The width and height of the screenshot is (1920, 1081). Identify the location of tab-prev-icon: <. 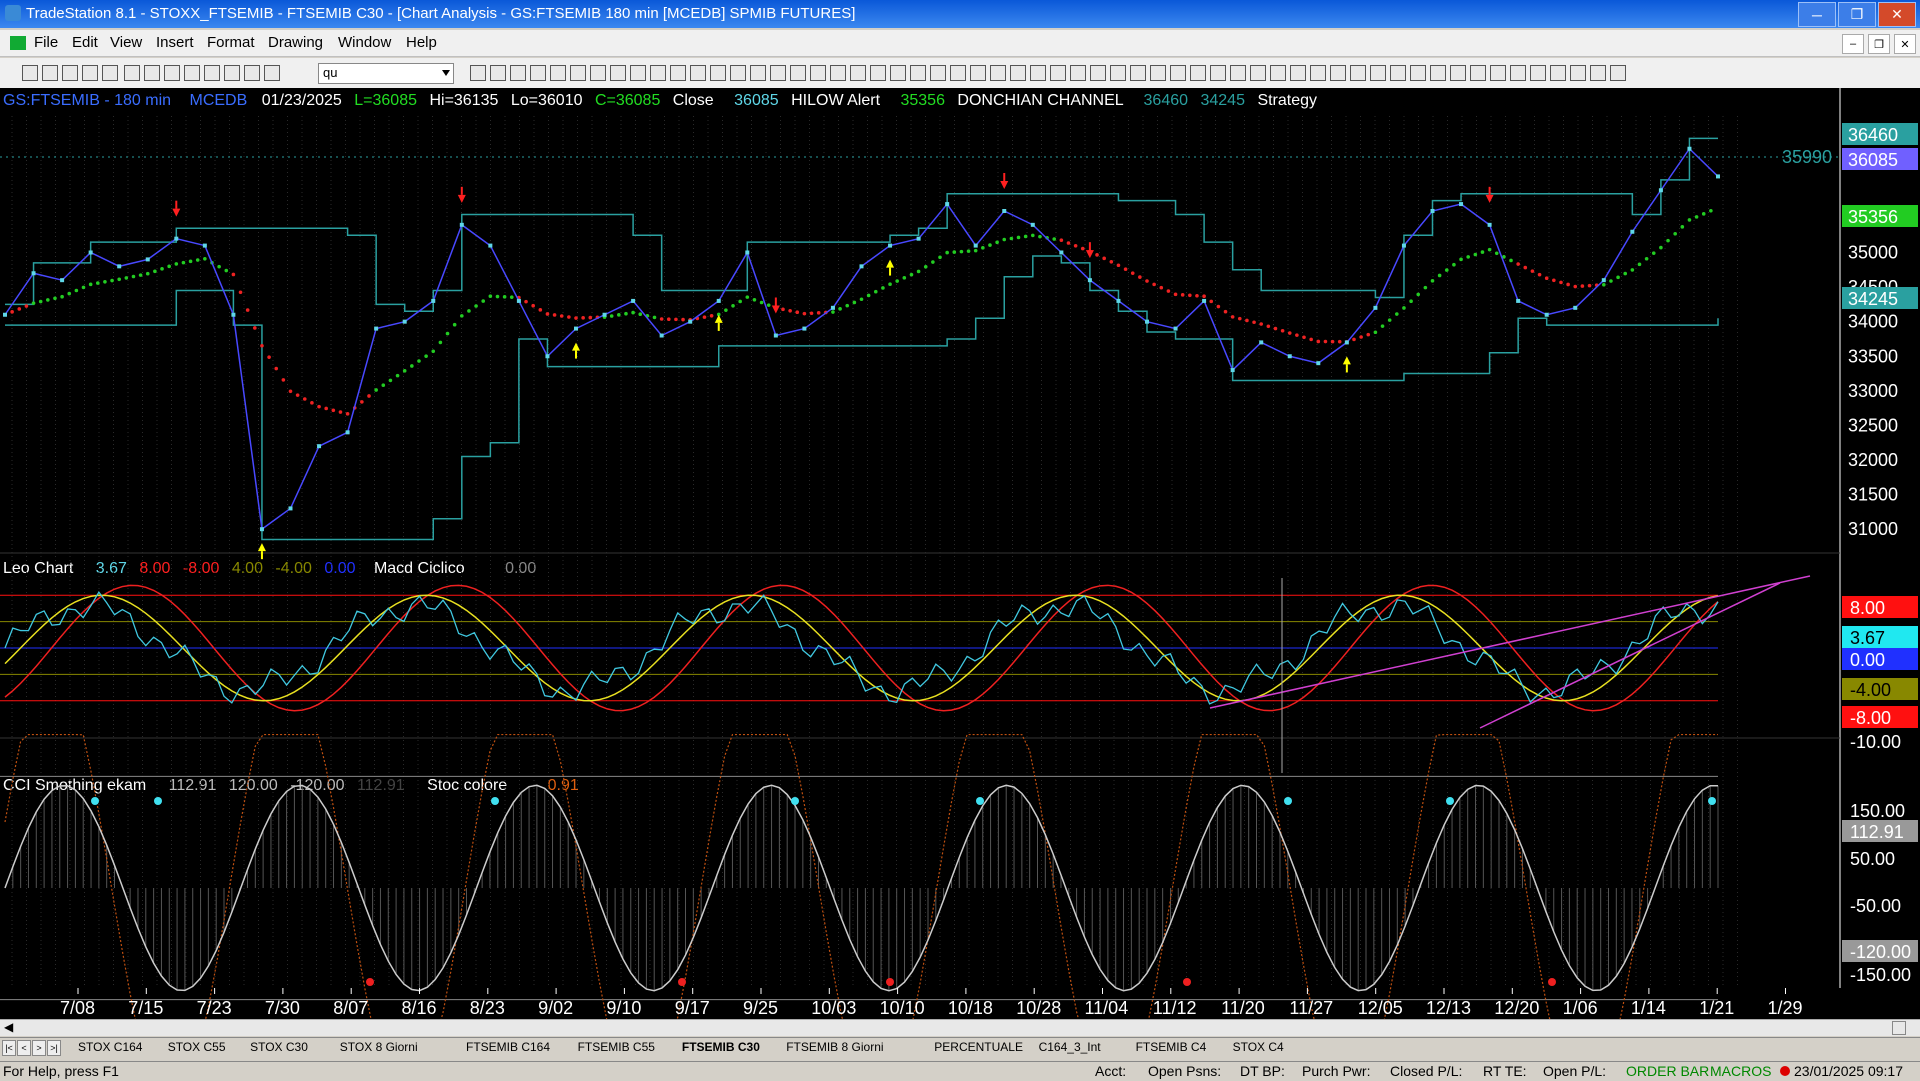
(24, 1048).